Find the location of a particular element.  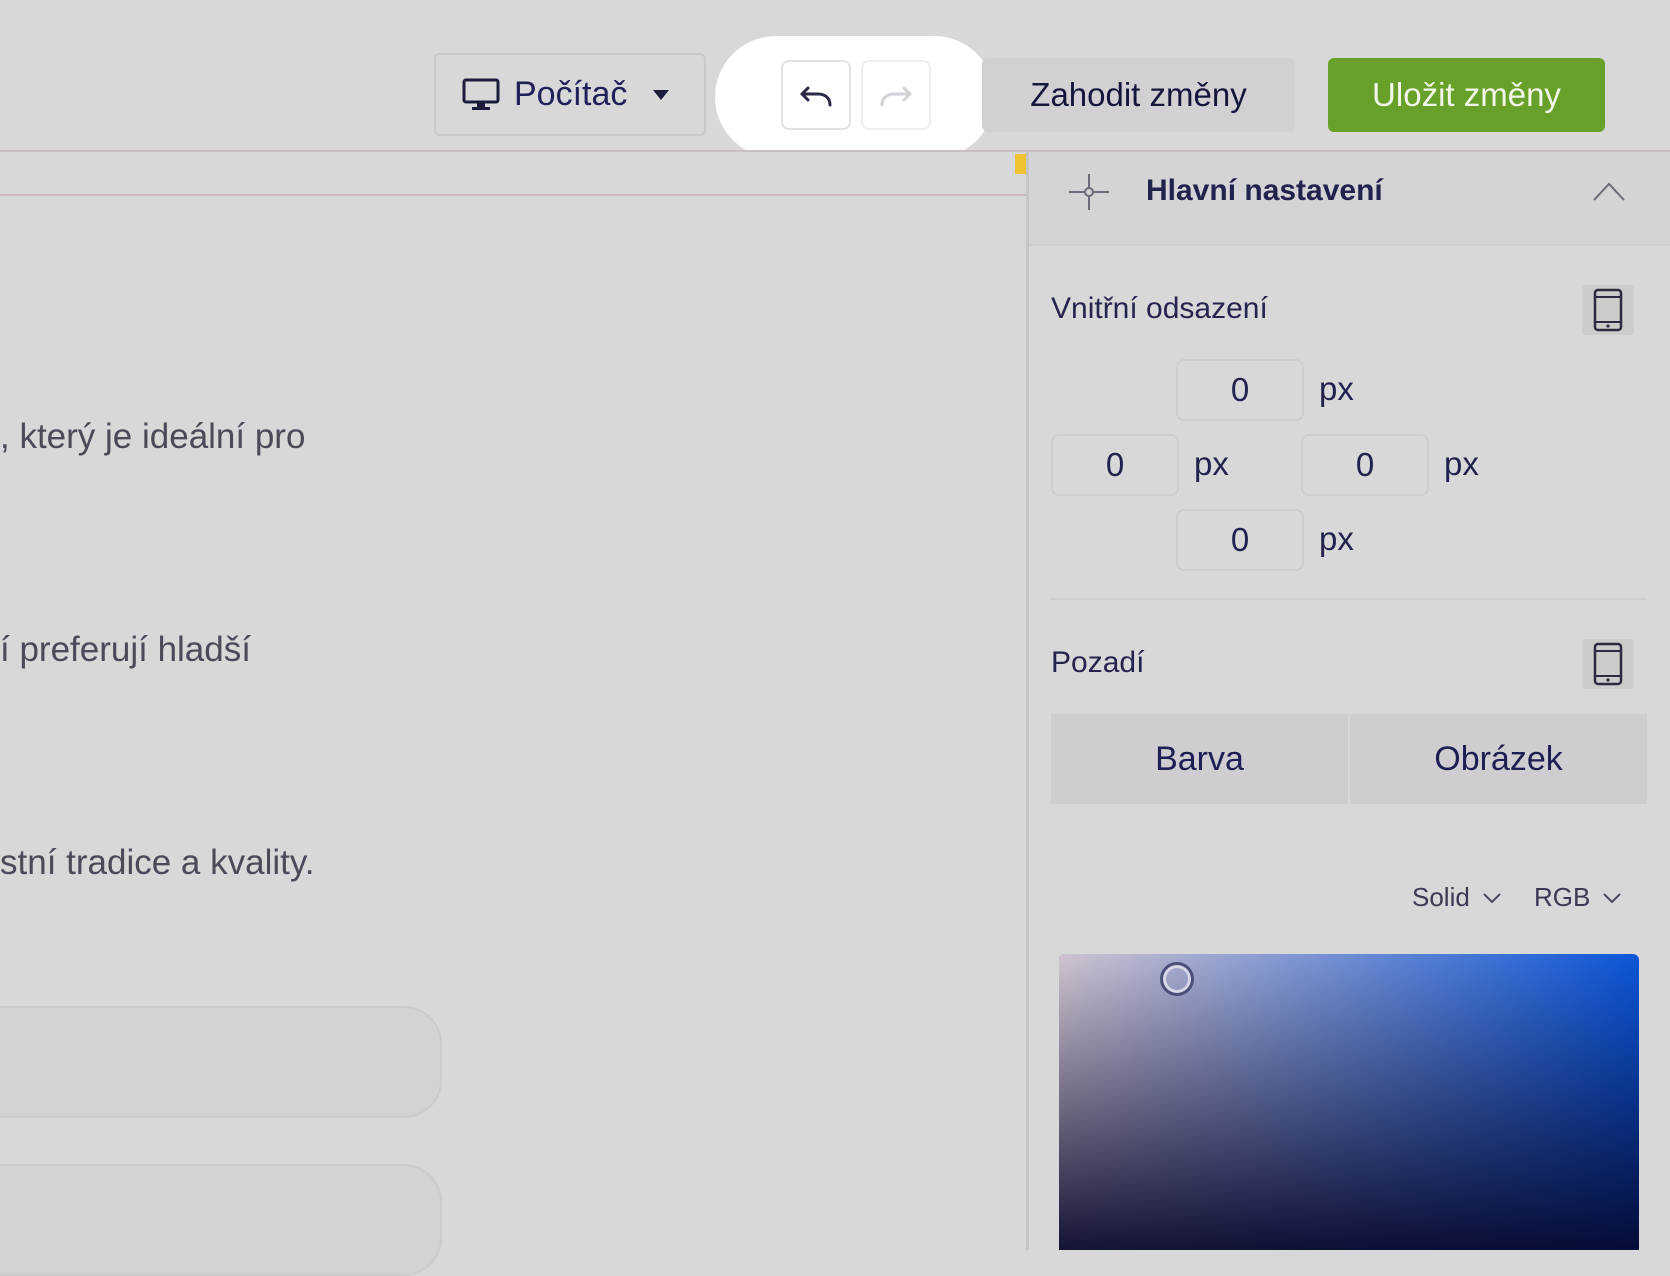

caret-down-icon is located at coordinates (661, 94).